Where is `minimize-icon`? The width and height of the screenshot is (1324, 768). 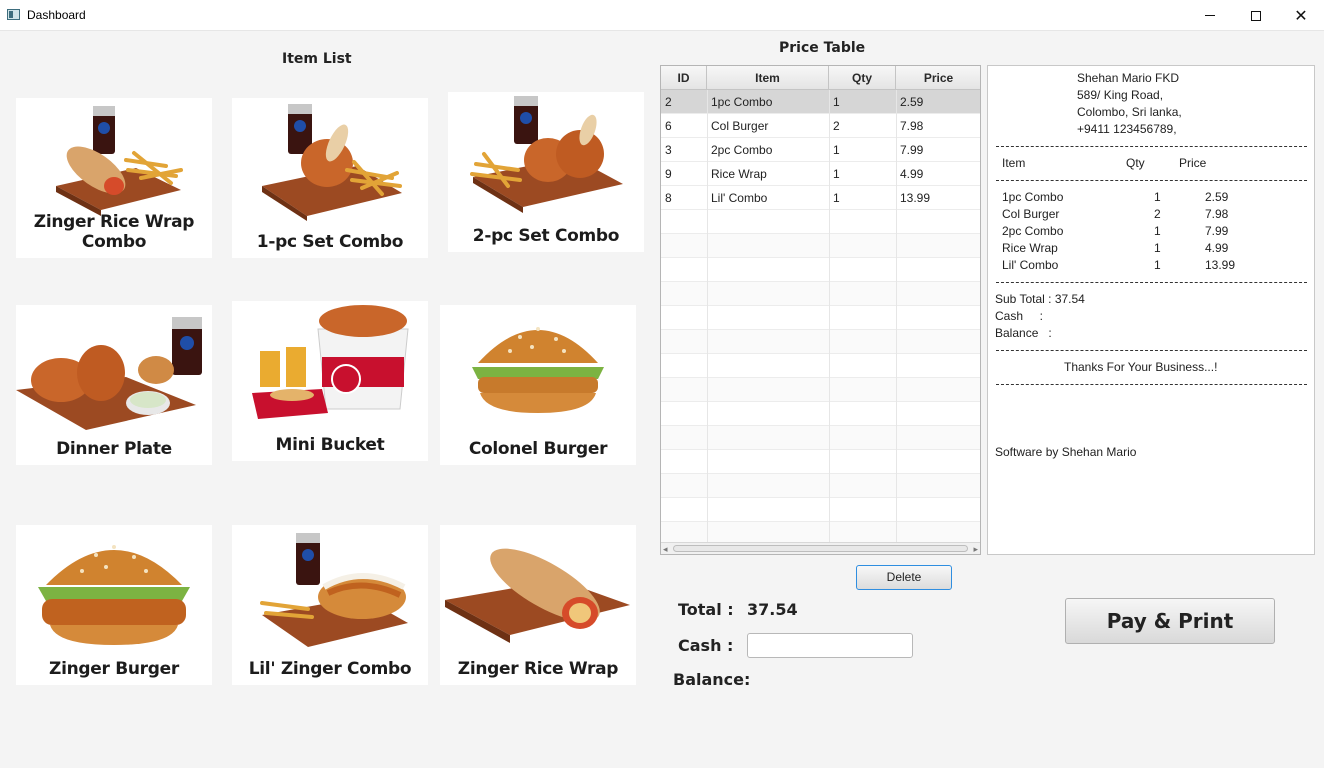 minimize-icon is located at coordinates (1210, 15).